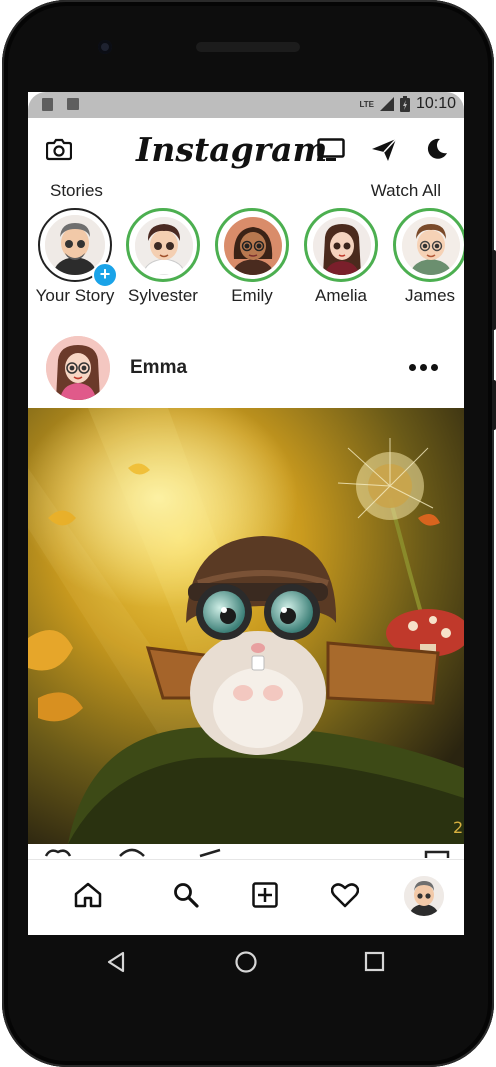 This screenshot has width=496, height=1067. I want to click on story-name: James, so click(430, 295).